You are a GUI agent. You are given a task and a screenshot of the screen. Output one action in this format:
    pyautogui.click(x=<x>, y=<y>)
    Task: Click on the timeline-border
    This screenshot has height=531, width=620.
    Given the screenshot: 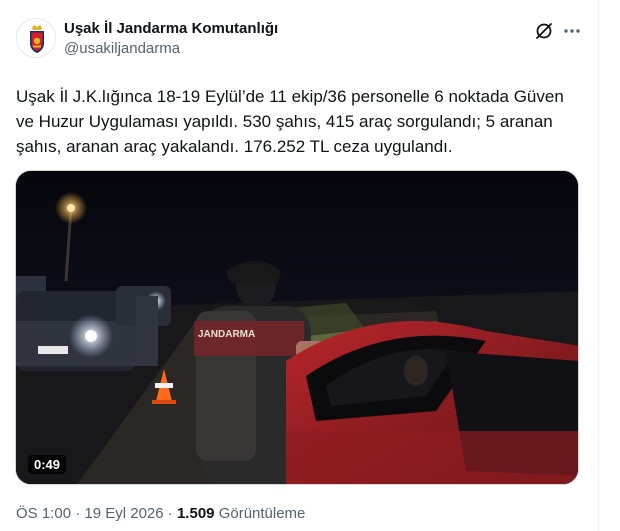 What is the action you would take?
    pyautogui.click(x=598, y=265)
    